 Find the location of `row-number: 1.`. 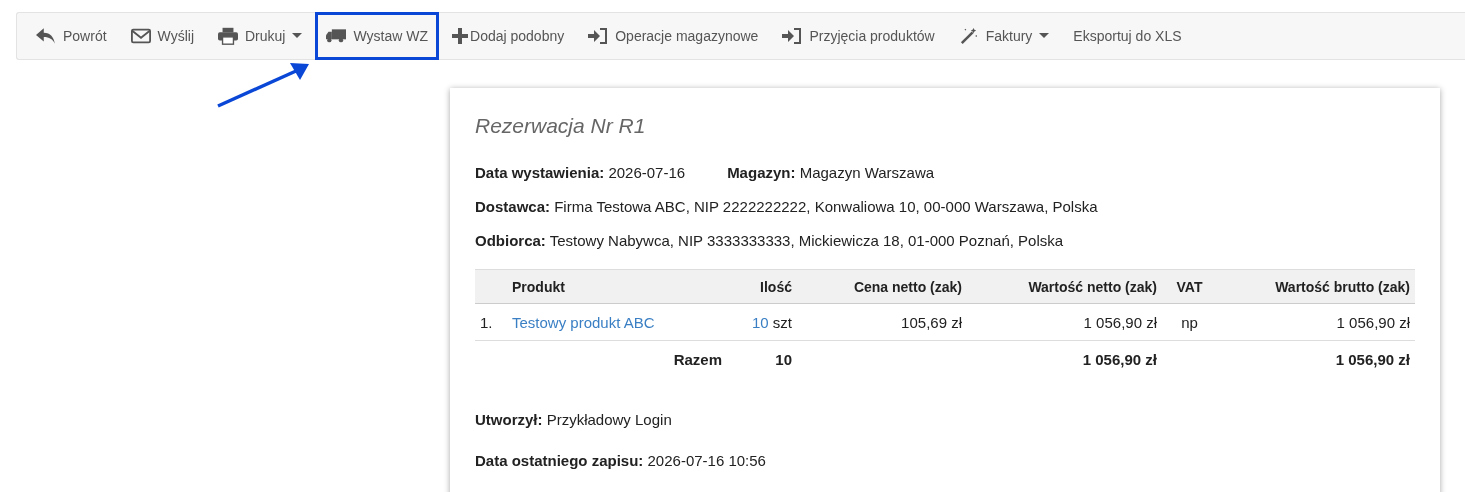

row-number: 1. is located at coordinates (486, 322).